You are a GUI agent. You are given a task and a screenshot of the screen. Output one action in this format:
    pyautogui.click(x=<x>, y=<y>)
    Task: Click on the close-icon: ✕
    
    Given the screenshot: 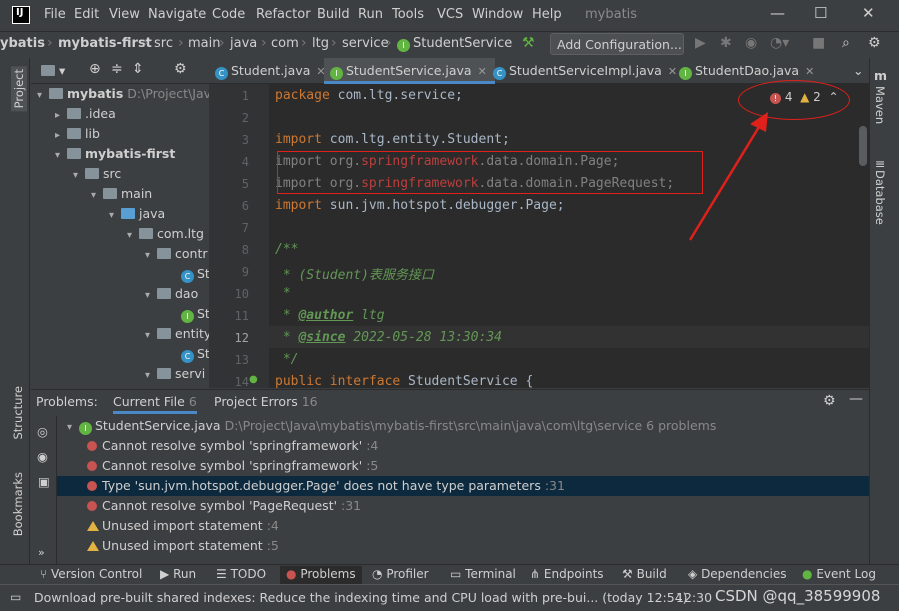 What is the action you would take?
    pyautogui.click(x=868, y=13)
    